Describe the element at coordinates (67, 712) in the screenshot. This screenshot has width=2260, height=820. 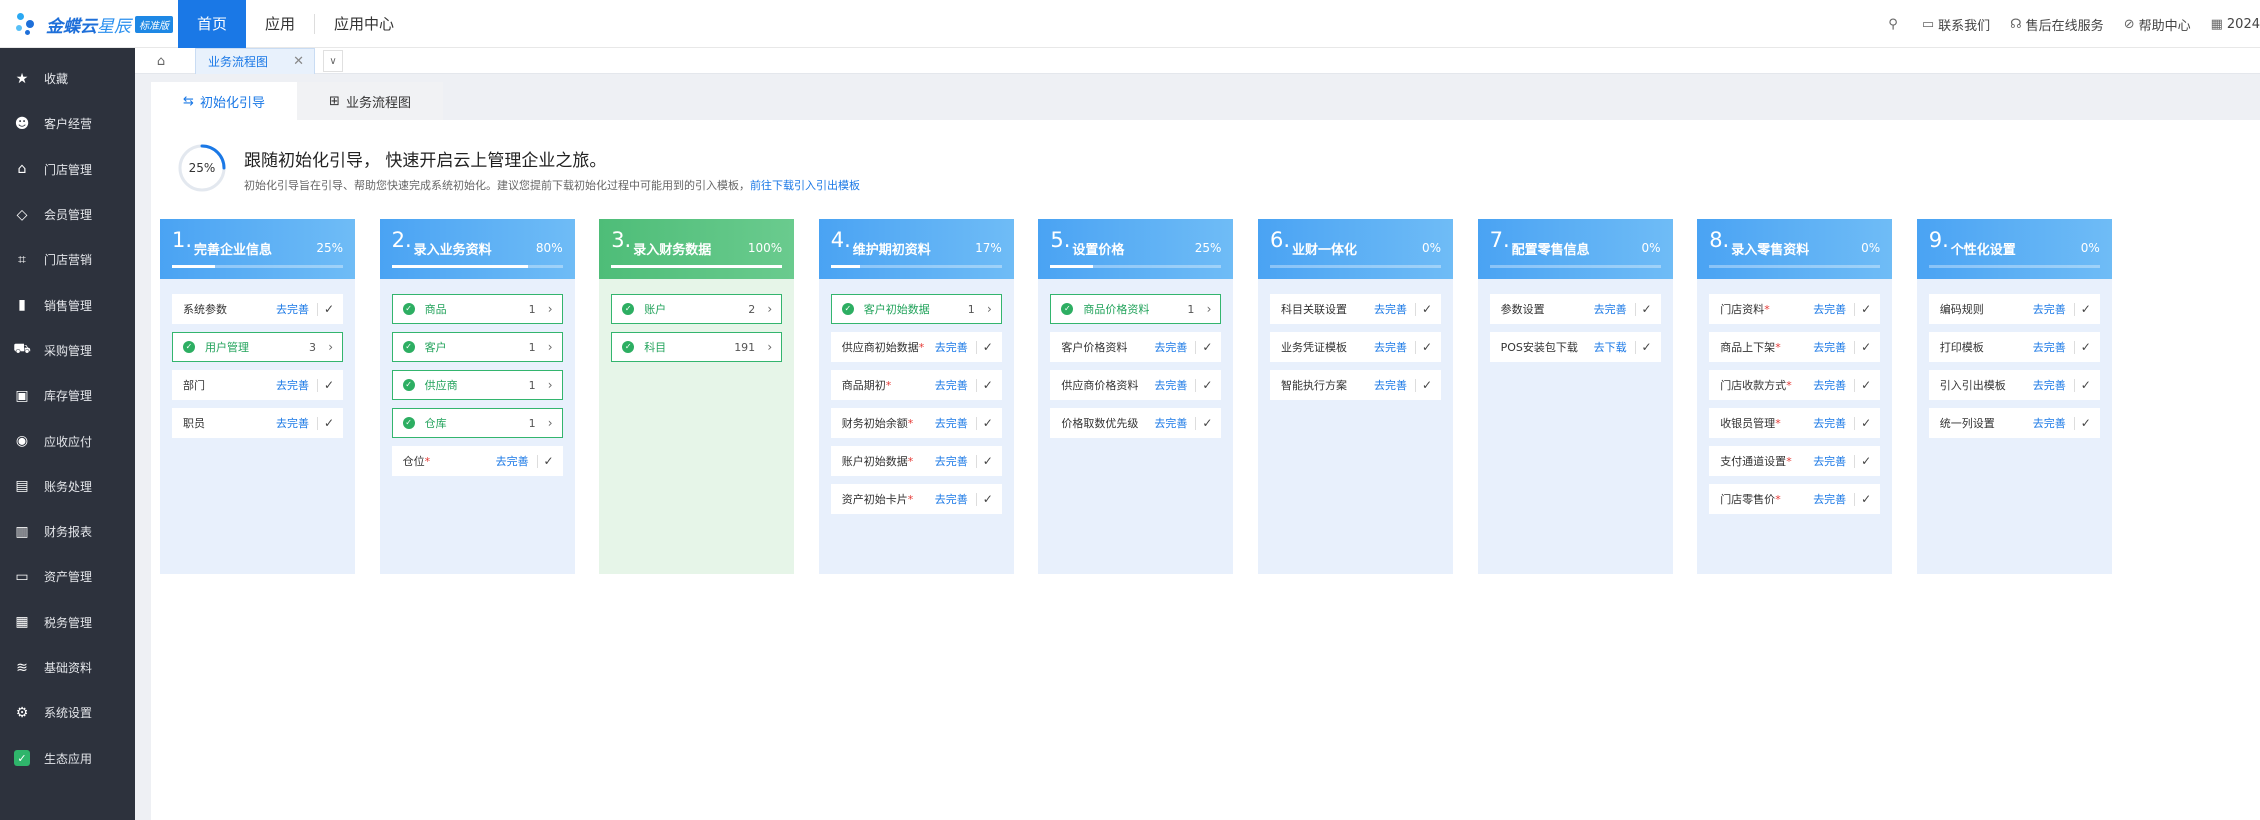
I see `sidebar-item-14: ⚙ 系统设置` at that location.